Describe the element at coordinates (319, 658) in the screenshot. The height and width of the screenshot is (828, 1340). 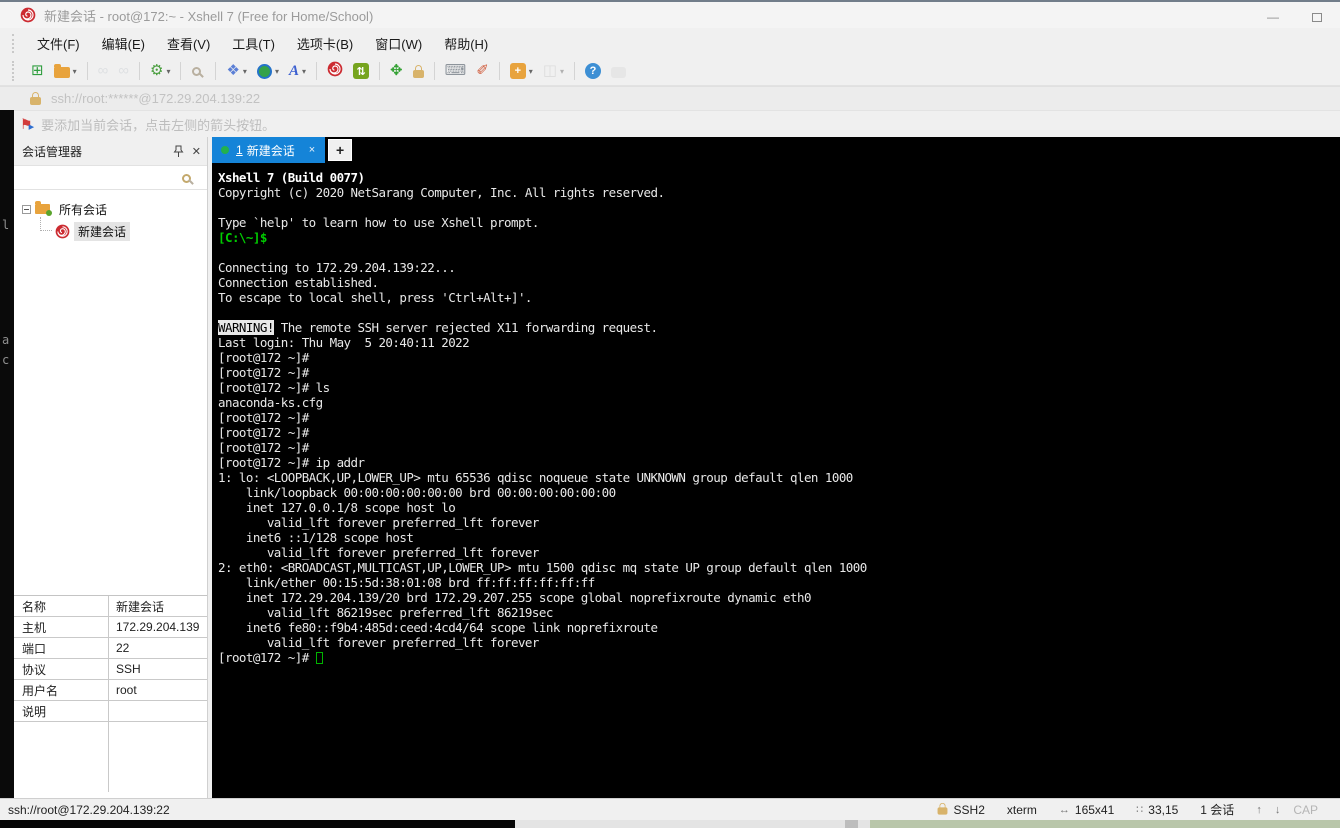
I see `terminal-cursor` at that location.